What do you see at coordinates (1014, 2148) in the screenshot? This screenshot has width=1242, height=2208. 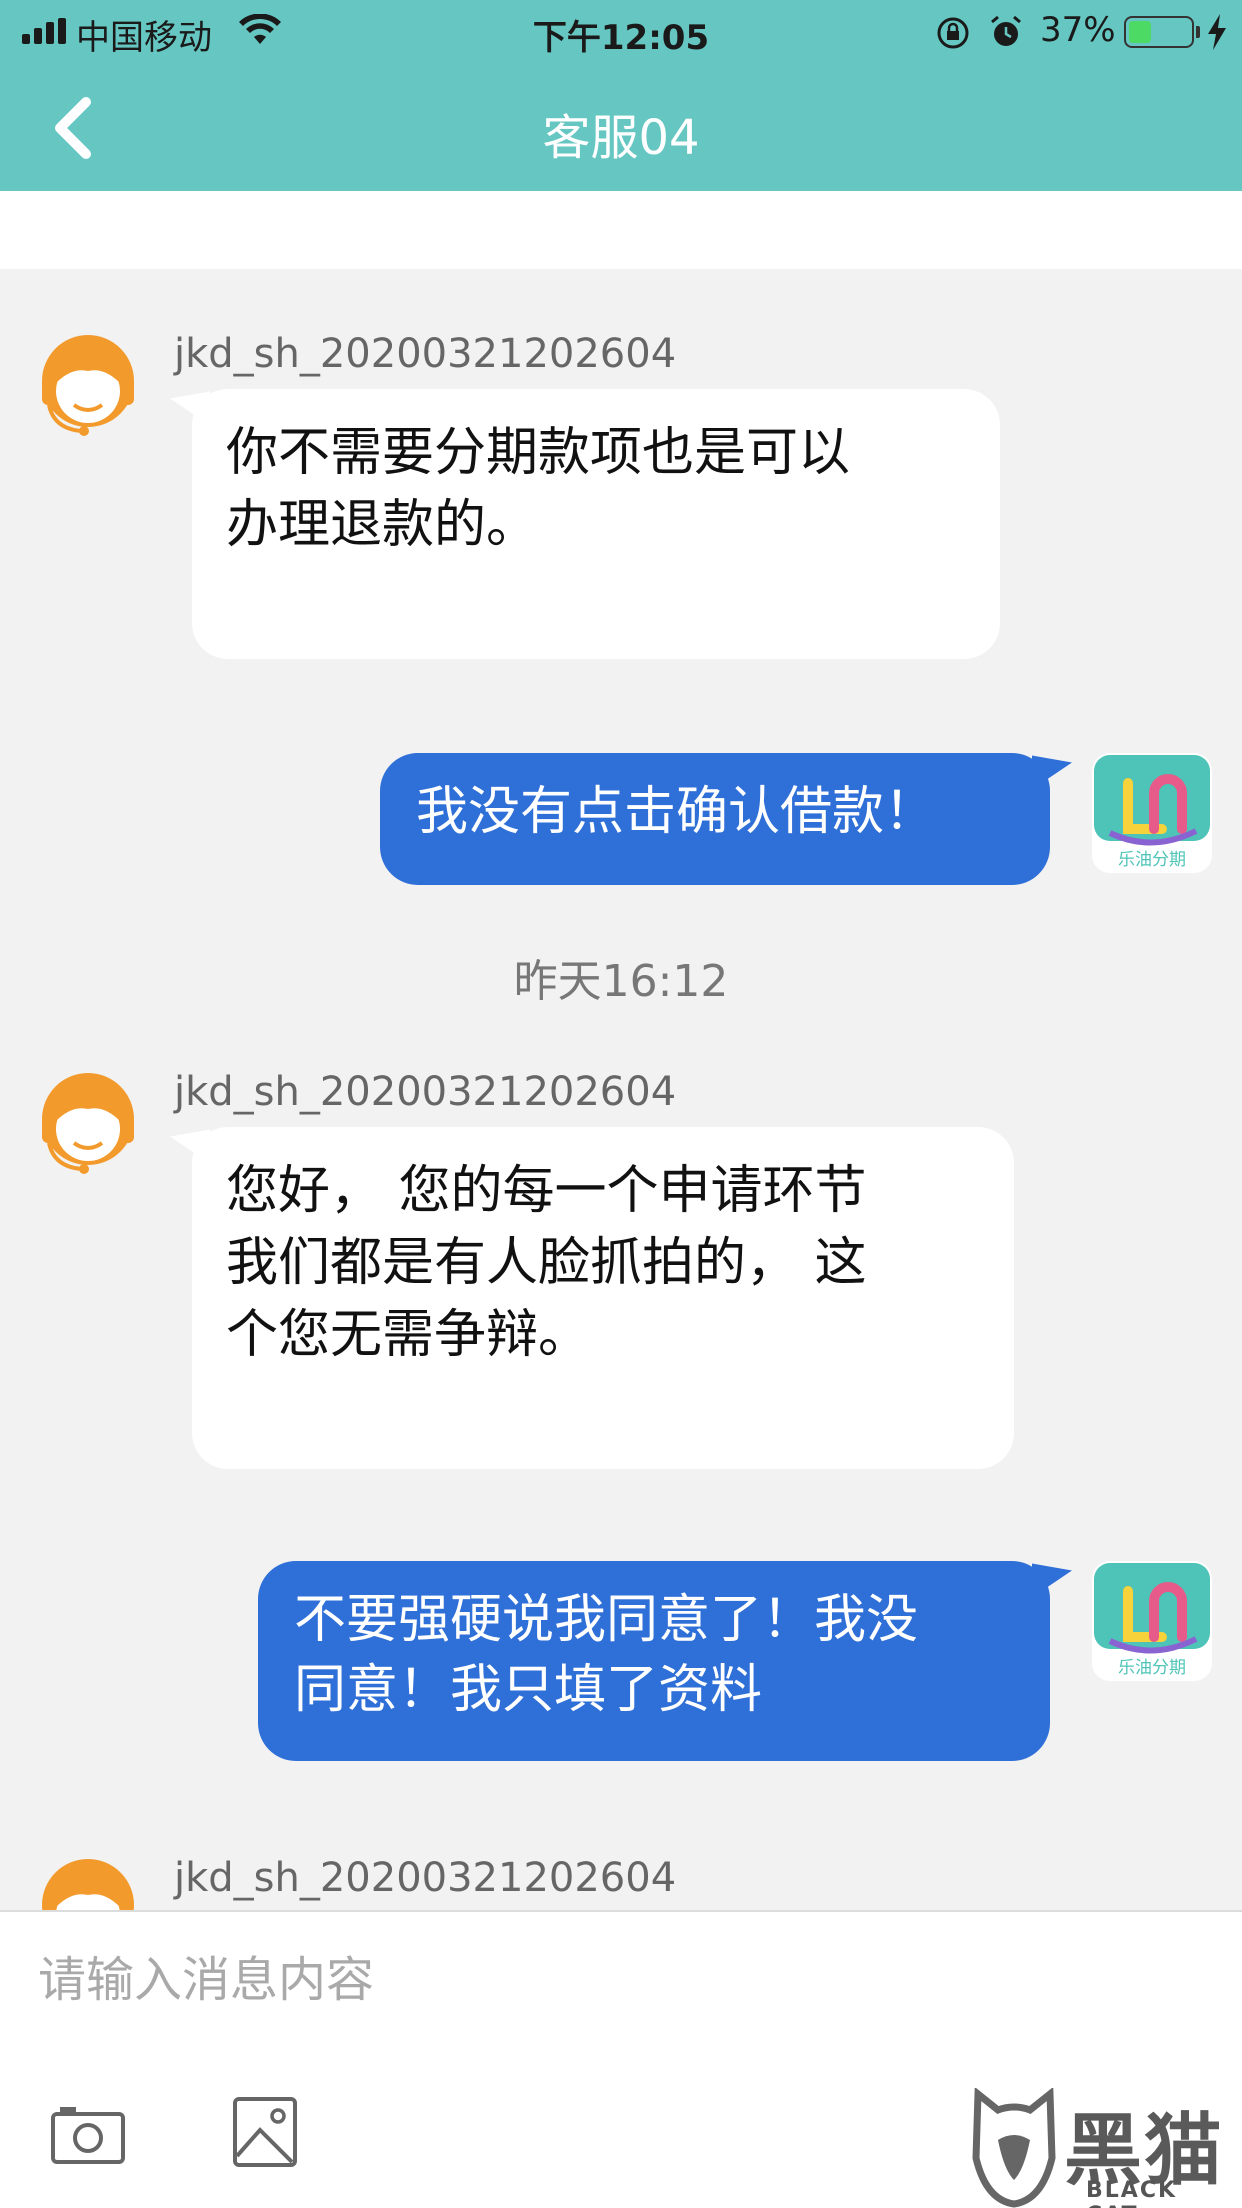 I see `cat-logo-icon` at bounding box center [1014, 2148].